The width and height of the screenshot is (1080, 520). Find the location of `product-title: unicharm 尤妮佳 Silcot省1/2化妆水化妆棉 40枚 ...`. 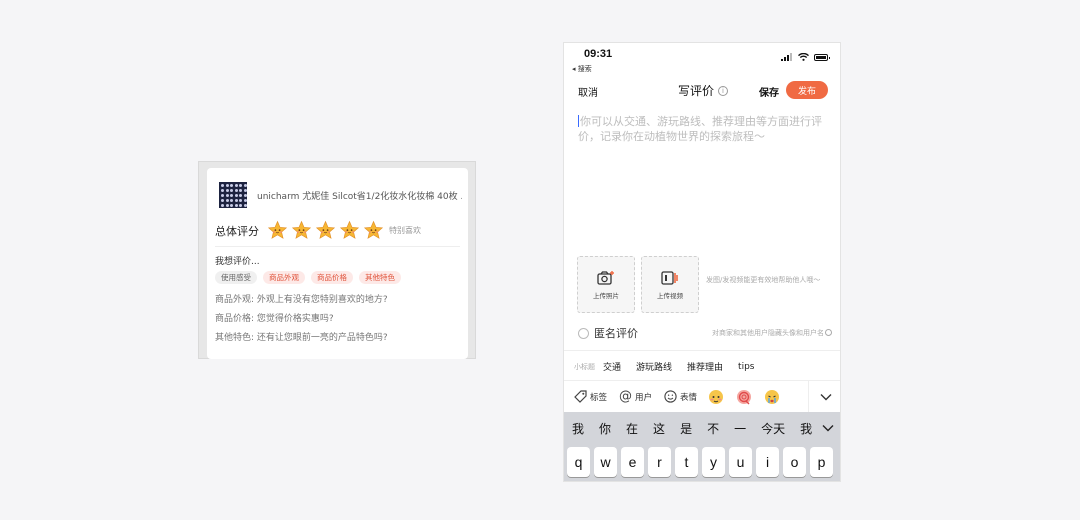

product-title: unicharm 尤妮佳 Silcot省1/2化妆水化妆棉 40枚 ... is located at coordinates (359, 196).